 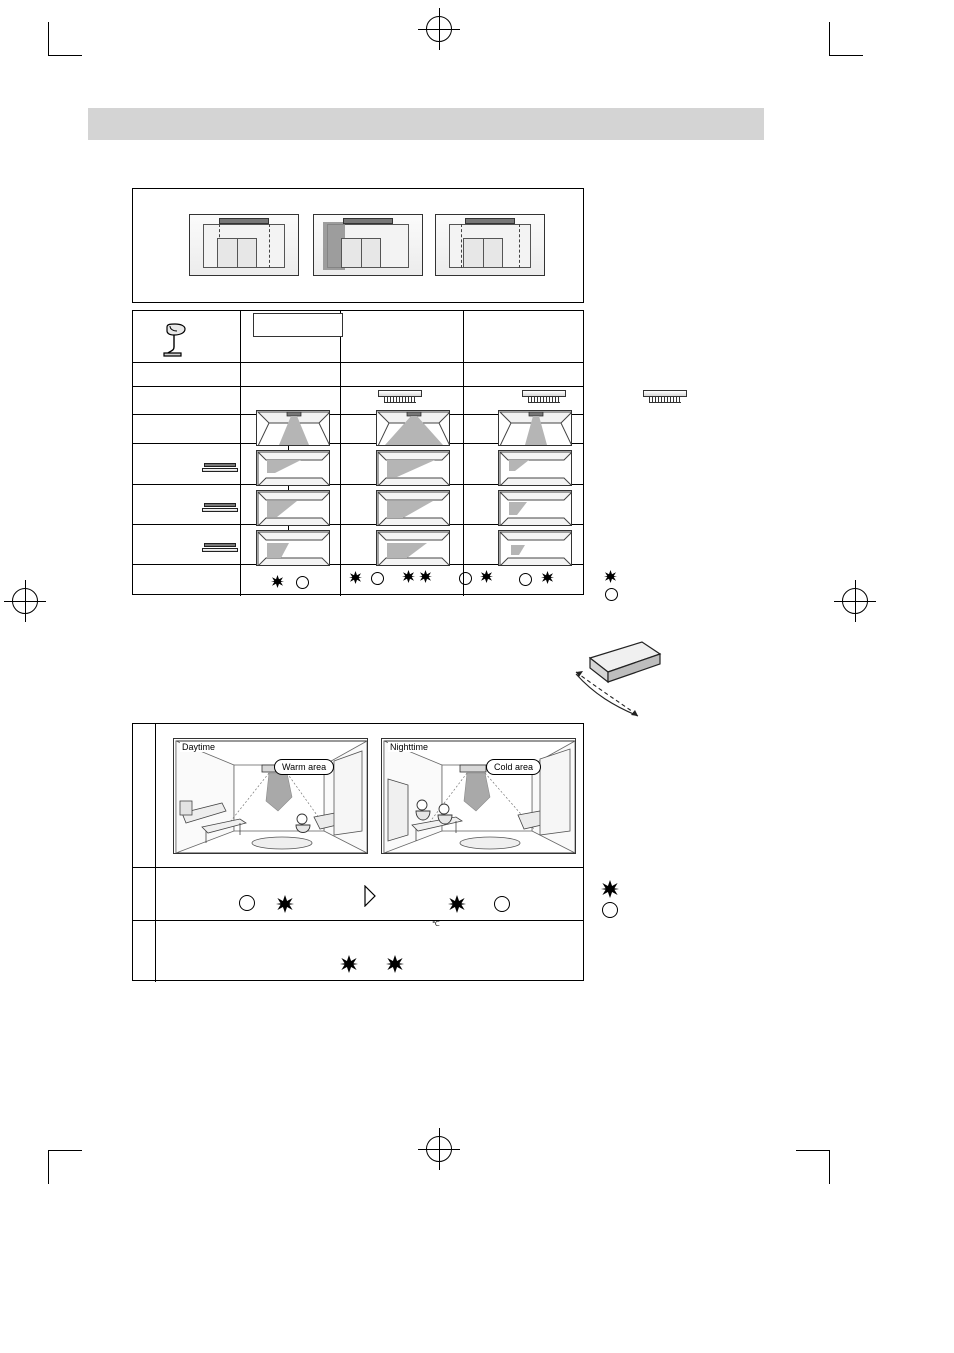 I want to click on registration-mark-bottom, so click(x=439, y=1149).